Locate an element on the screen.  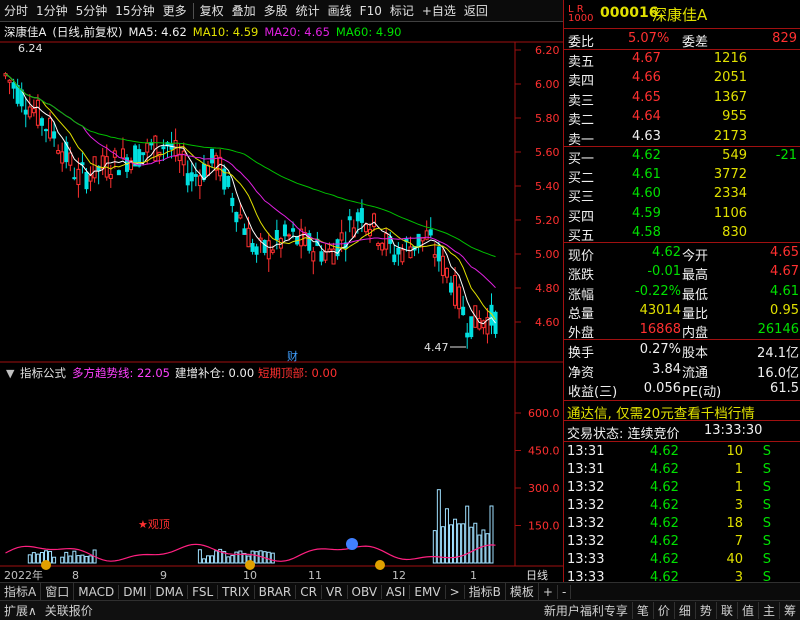
indicator-tab: - is located at coordinates (565, 591).